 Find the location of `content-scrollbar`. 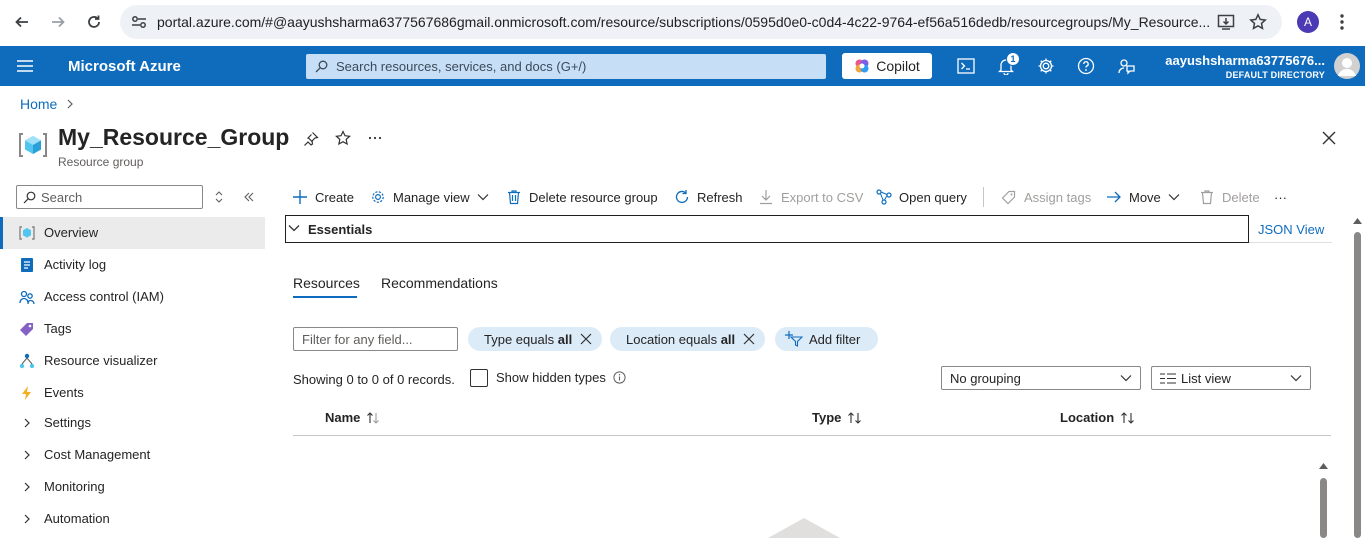

content-scrollbar is located at coordinates (1323, 508).